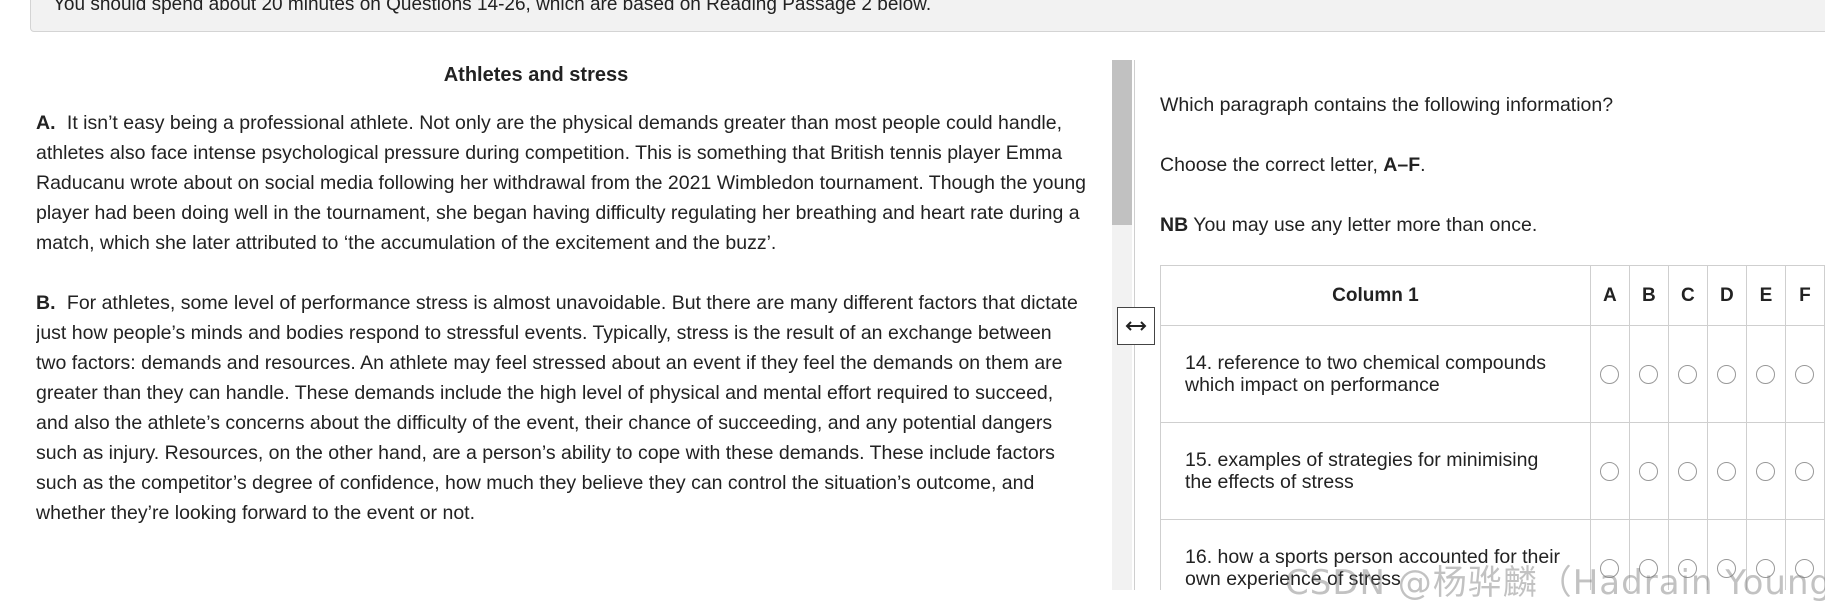  What do you see at coordinates (1609, 295) in the screenshot?
I see `letter-header: A` at bounding box center [1609, 295].